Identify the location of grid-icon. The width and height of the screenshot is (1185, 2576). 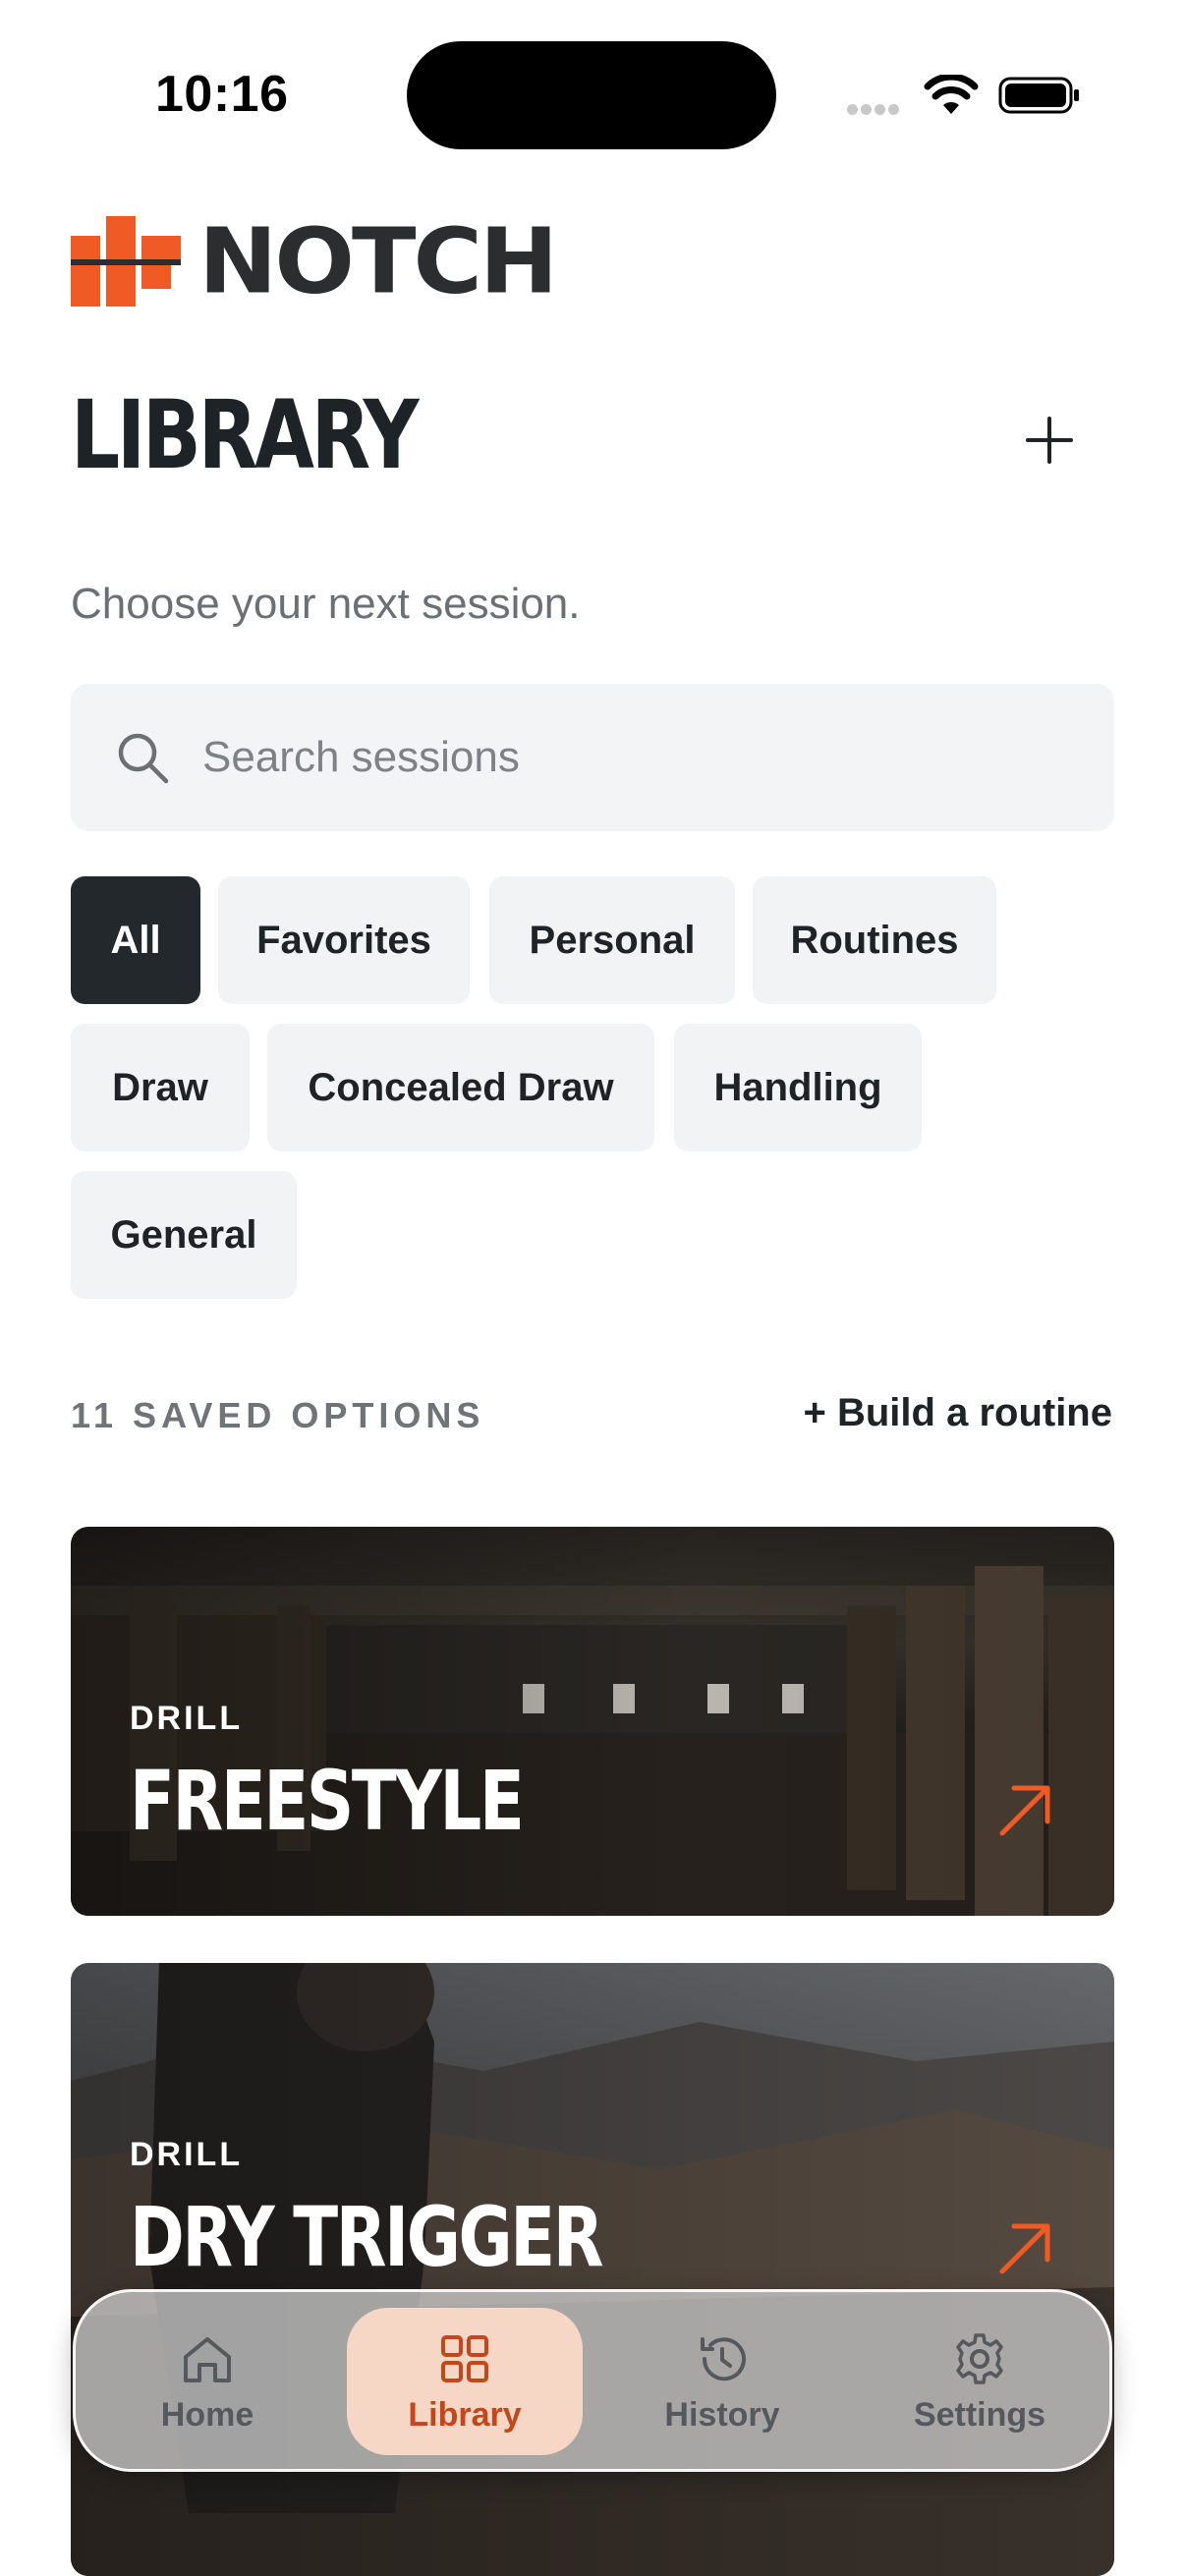
(465, 2358).